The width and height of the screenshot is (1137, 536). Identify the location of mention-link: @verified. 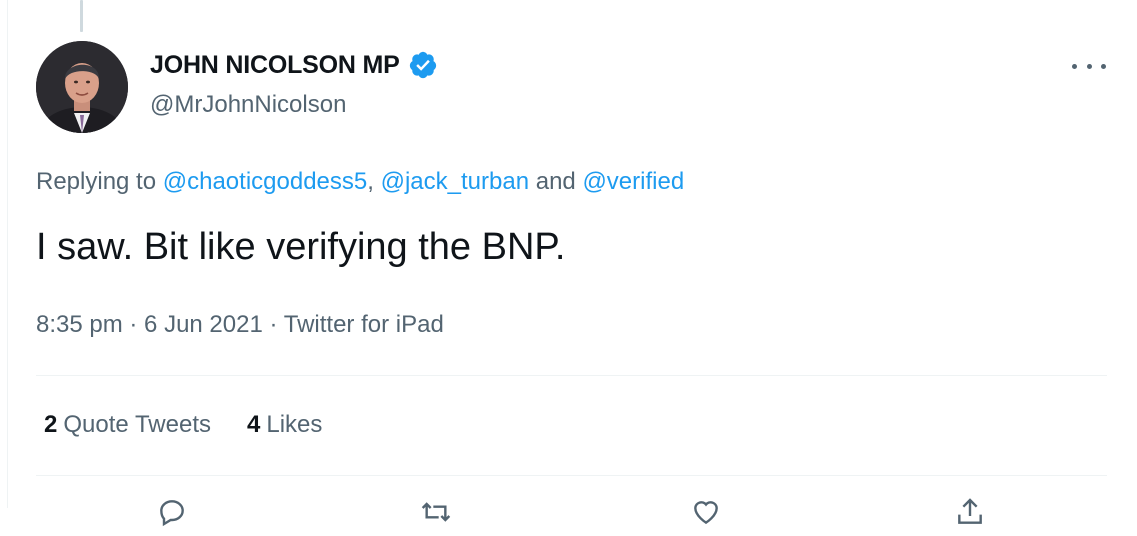
(633, 181).